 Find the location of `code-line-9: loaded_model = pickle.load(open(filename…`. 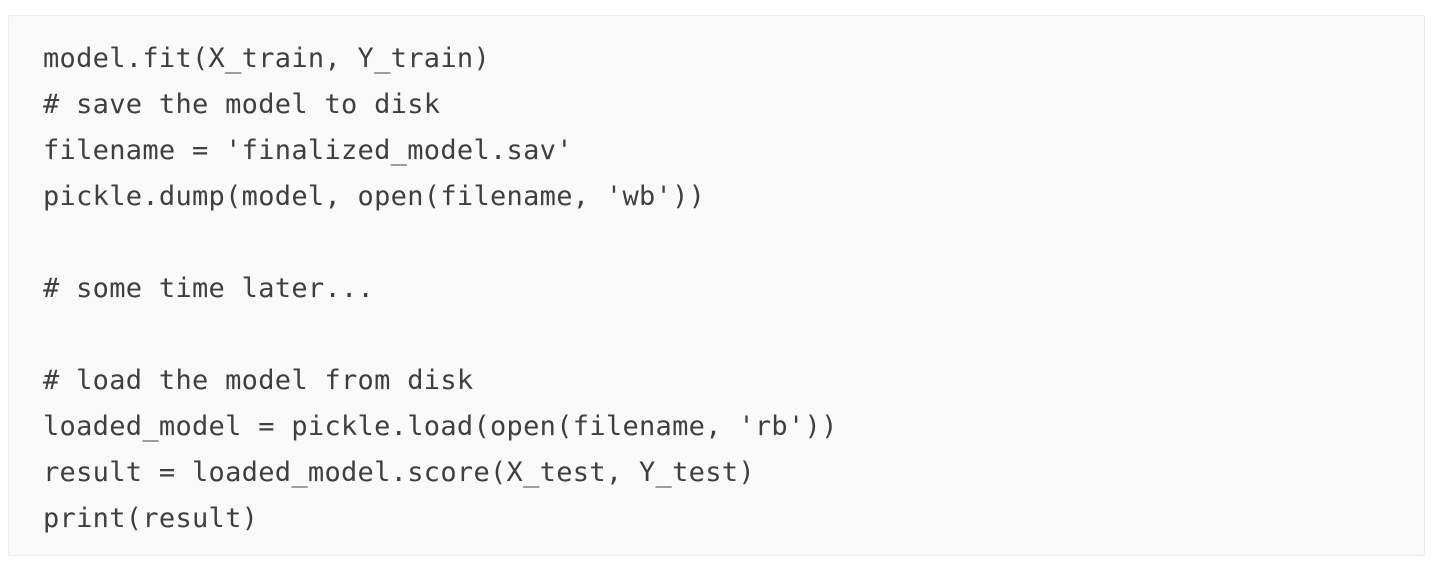

code-line-9: loaded_model = pickle.load(open(filename… is located at coordinates (440, 426).